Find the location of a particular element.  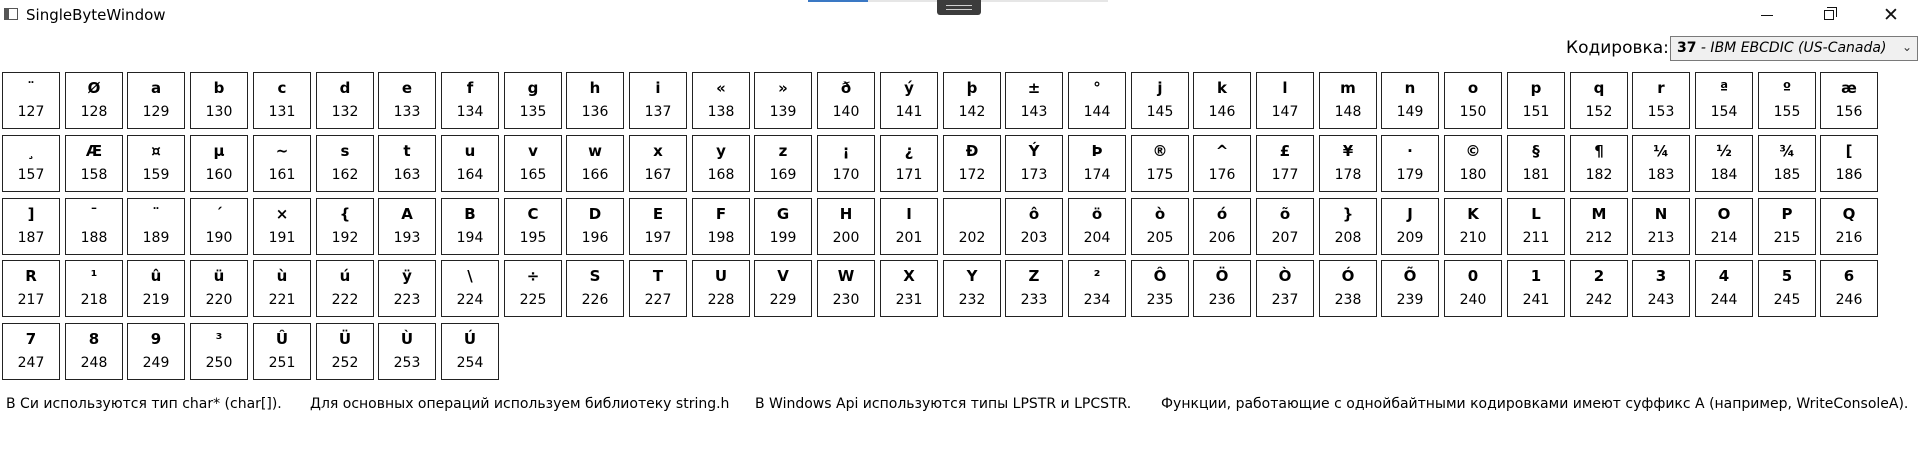

char-cell: z 169 is located at coordinates (783, 163).